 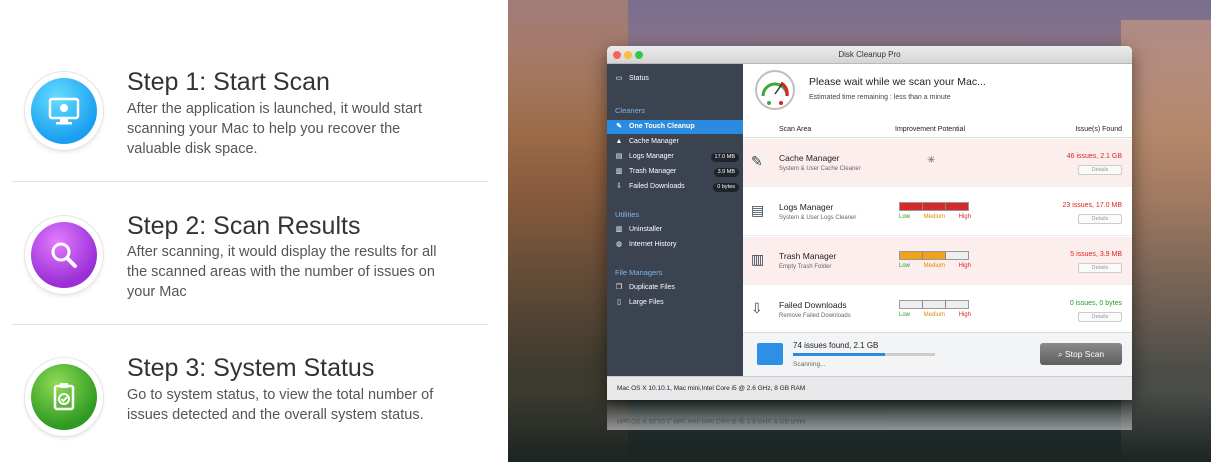 I want to click on sidebar-item-label: Status, so click(x=639, y=78).